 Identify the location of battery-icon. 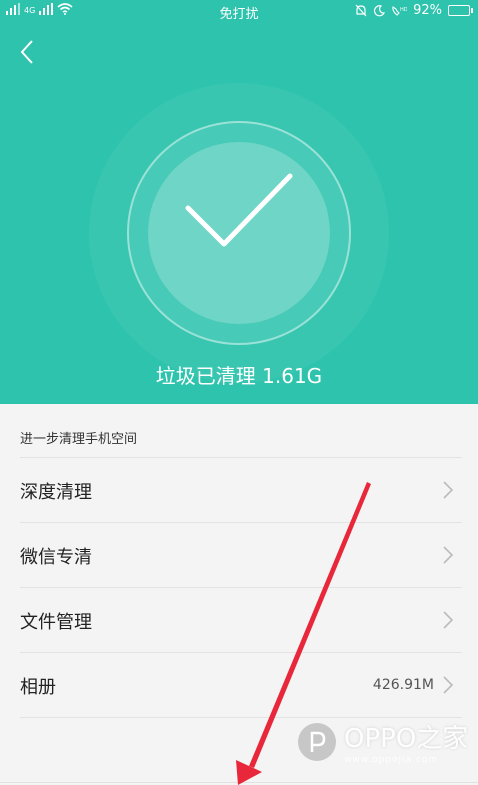
(460, 10).